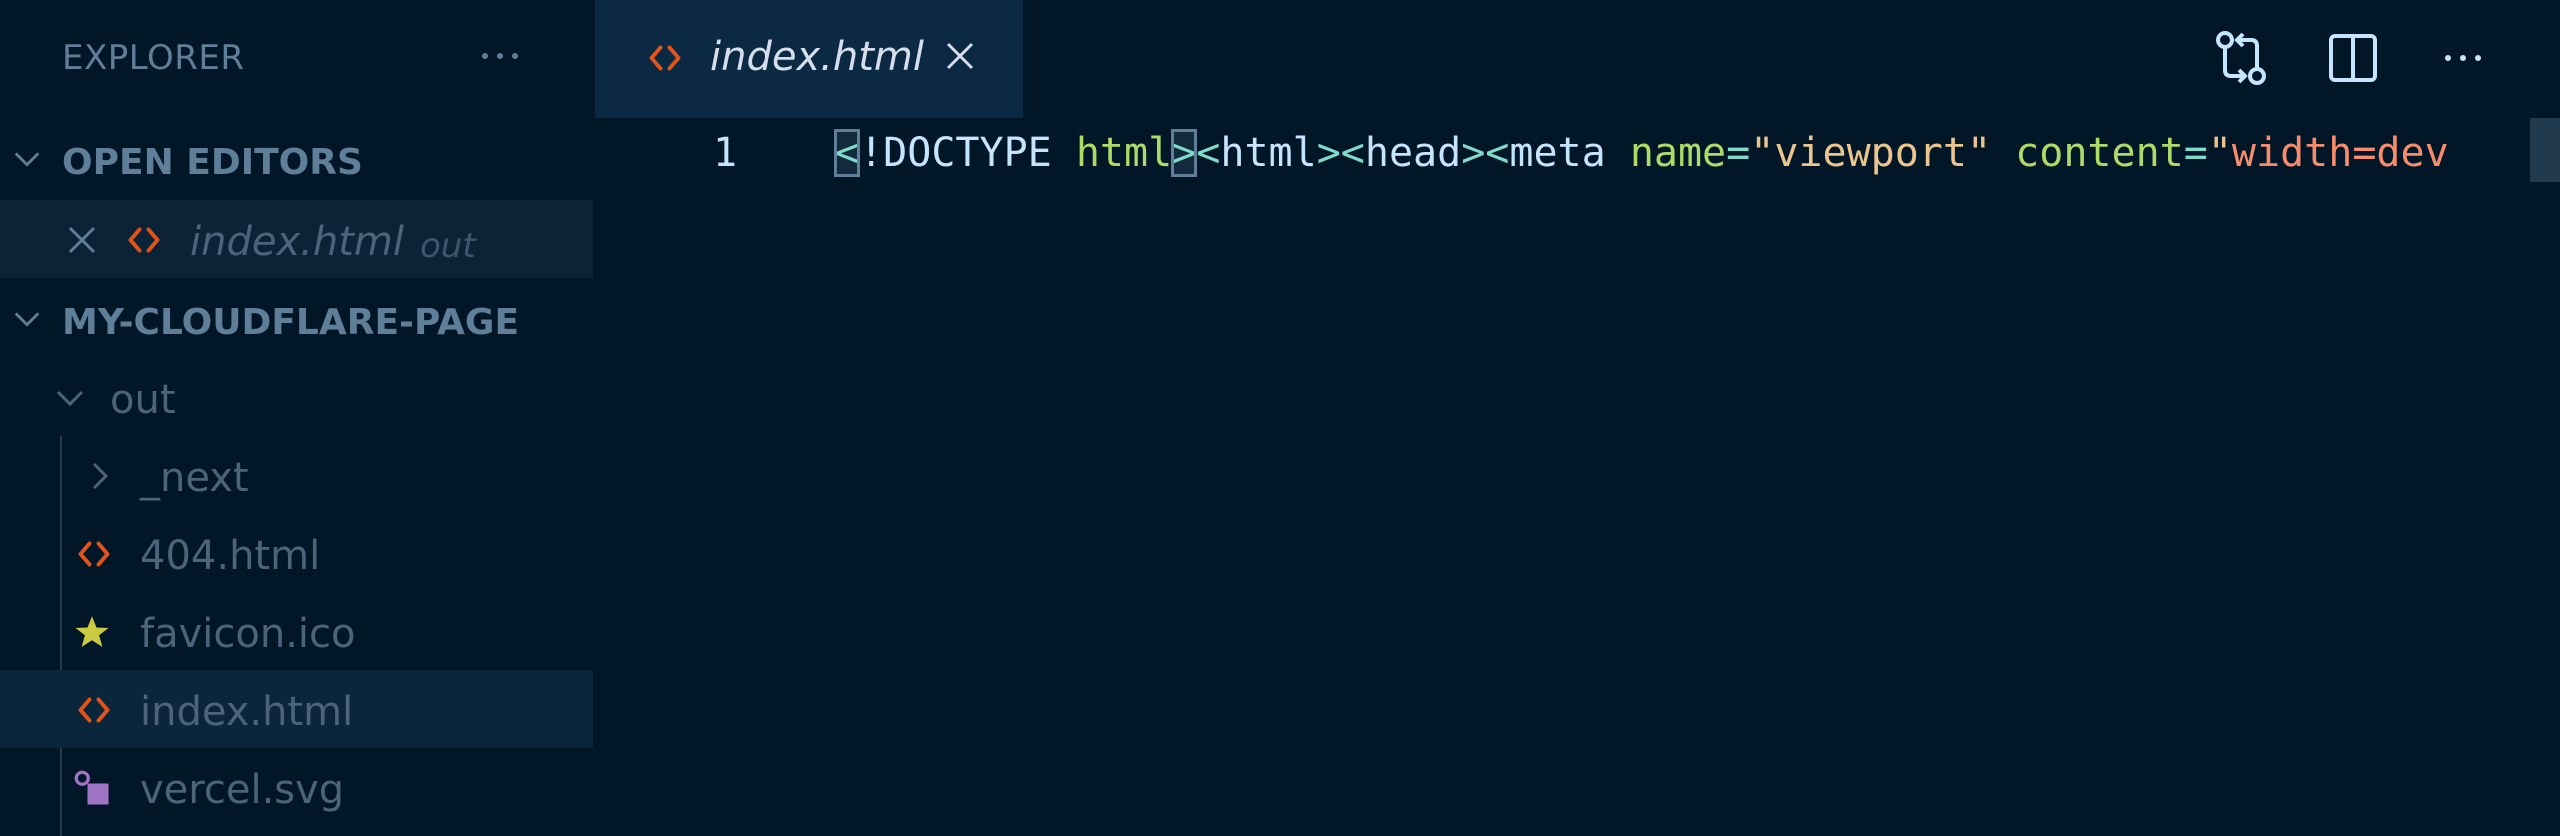  I want to click on code-token: v, so click(2436, 153).